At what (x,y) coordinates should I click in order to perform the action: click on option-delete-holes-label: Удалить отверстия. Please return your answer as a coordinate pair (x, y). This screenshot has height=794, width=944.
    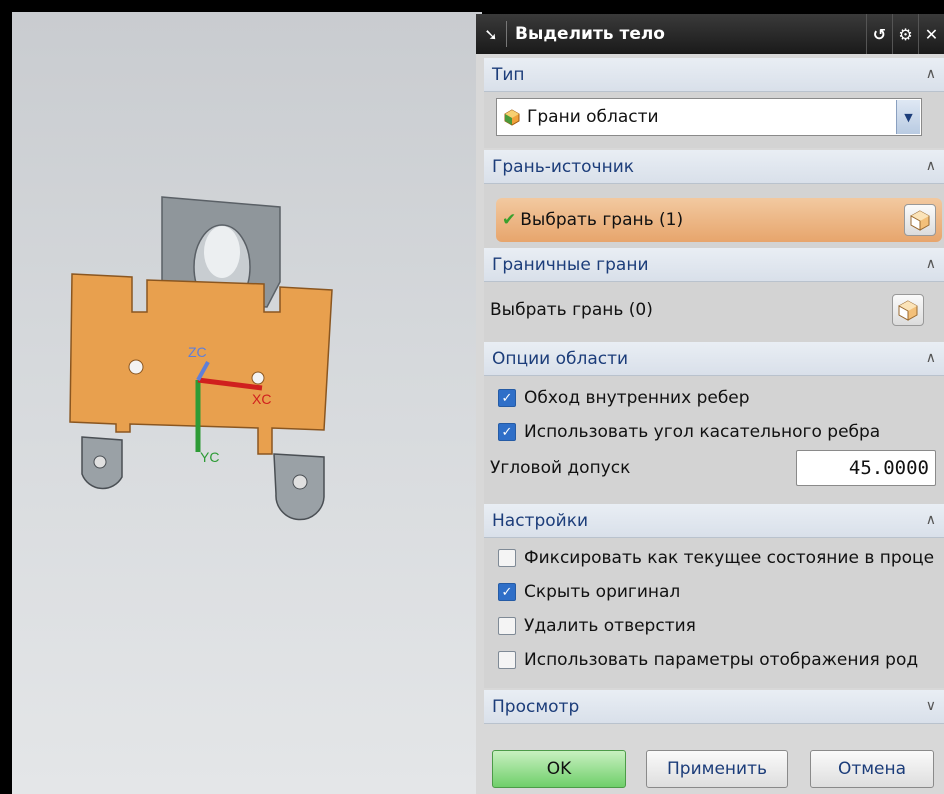
    Looking at the image, I should click on (610, 626).